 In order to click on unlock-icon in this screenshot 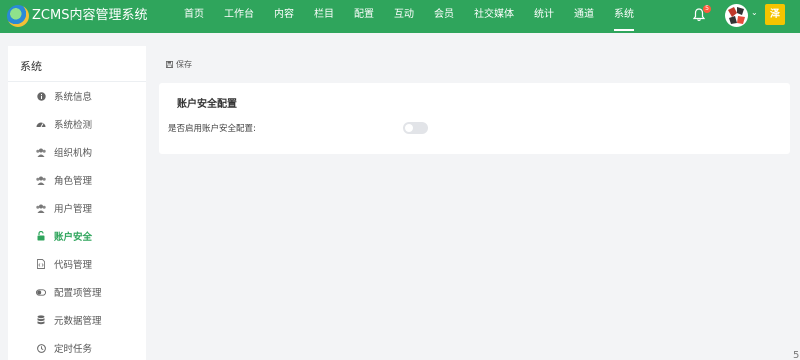, I will do `click(41, 236)`.